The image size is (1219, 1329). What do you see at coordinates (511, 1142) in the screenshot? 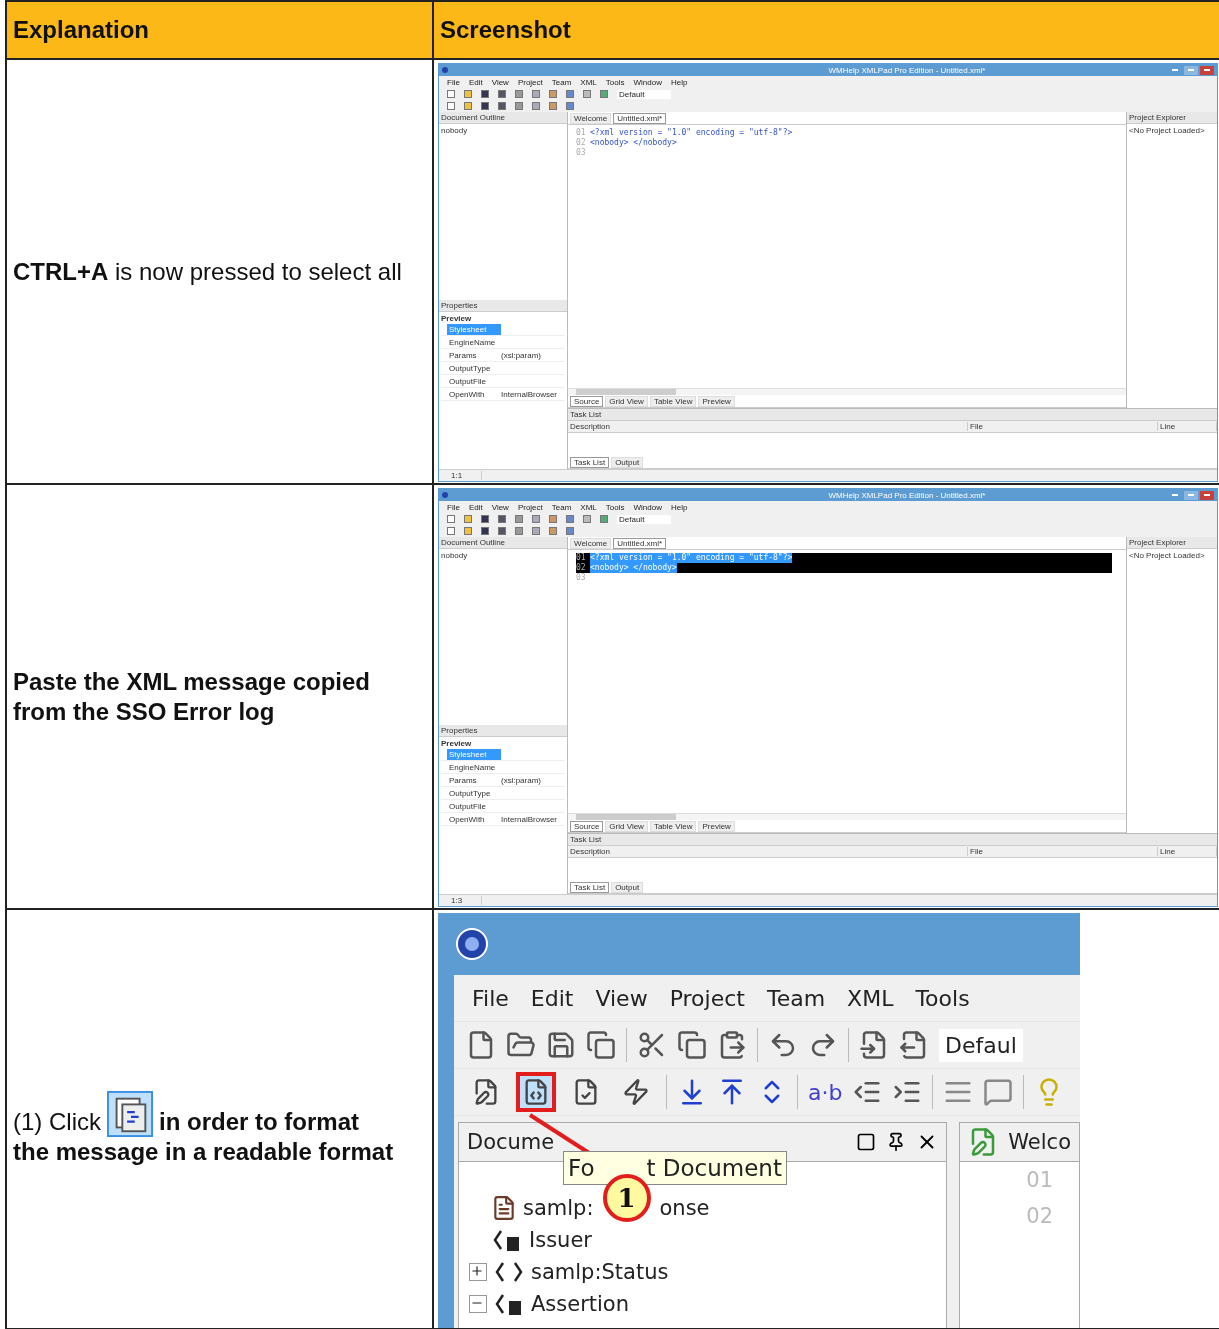
I see `panel-title: Docume` at bounding box center [511, 1142].